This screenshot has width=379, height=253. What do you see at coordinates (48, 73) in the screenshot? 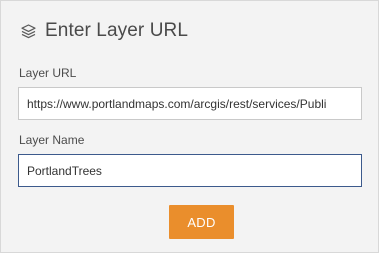
I see `layer-url-label: Layer URL` at bounding box center [48, 73].